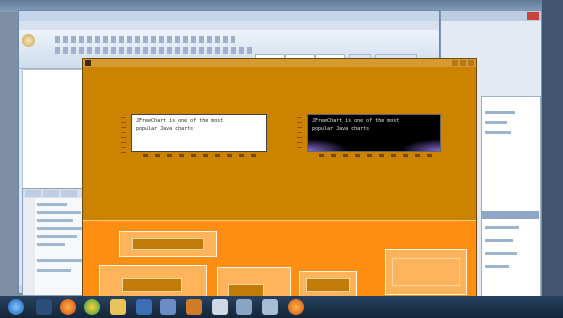 This screenshot has width=563, height=318. Describe the element at coordinates (533, 16) in the screenshot. I see `close-icon` at that location.